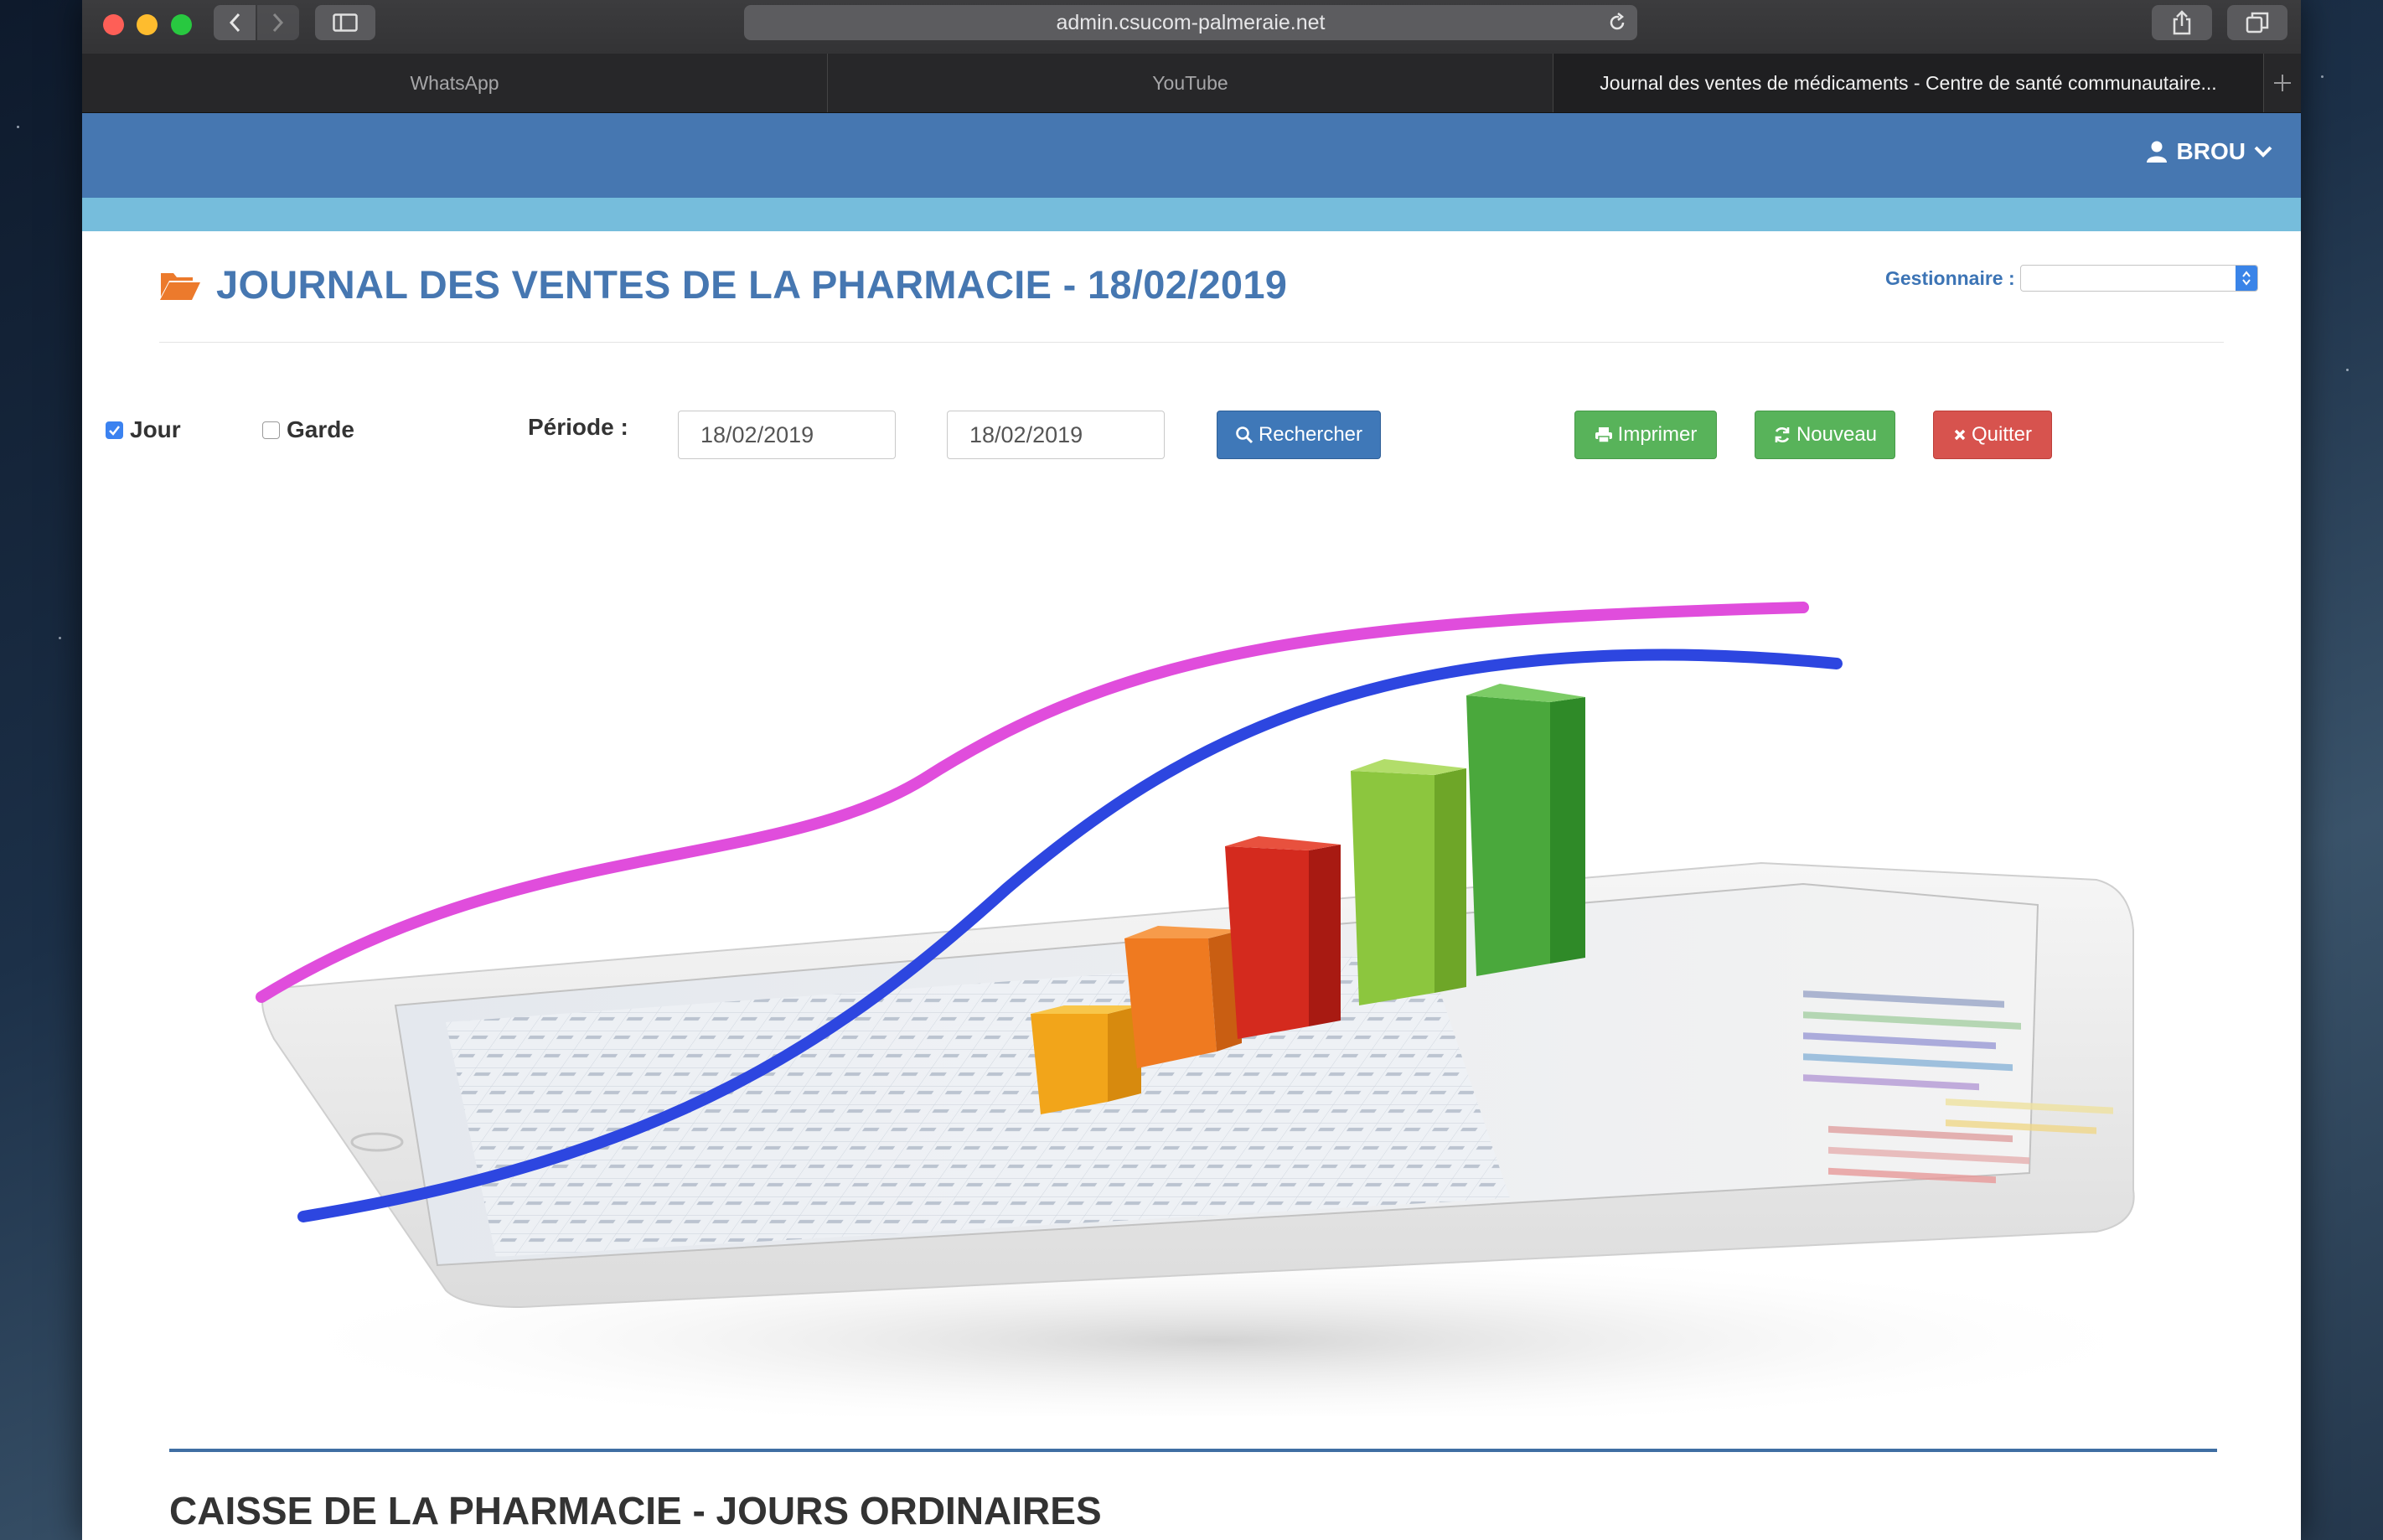 This screenshot has height=1540, width=2383. I want to click on user-name: BROU, so click(2211, 151).